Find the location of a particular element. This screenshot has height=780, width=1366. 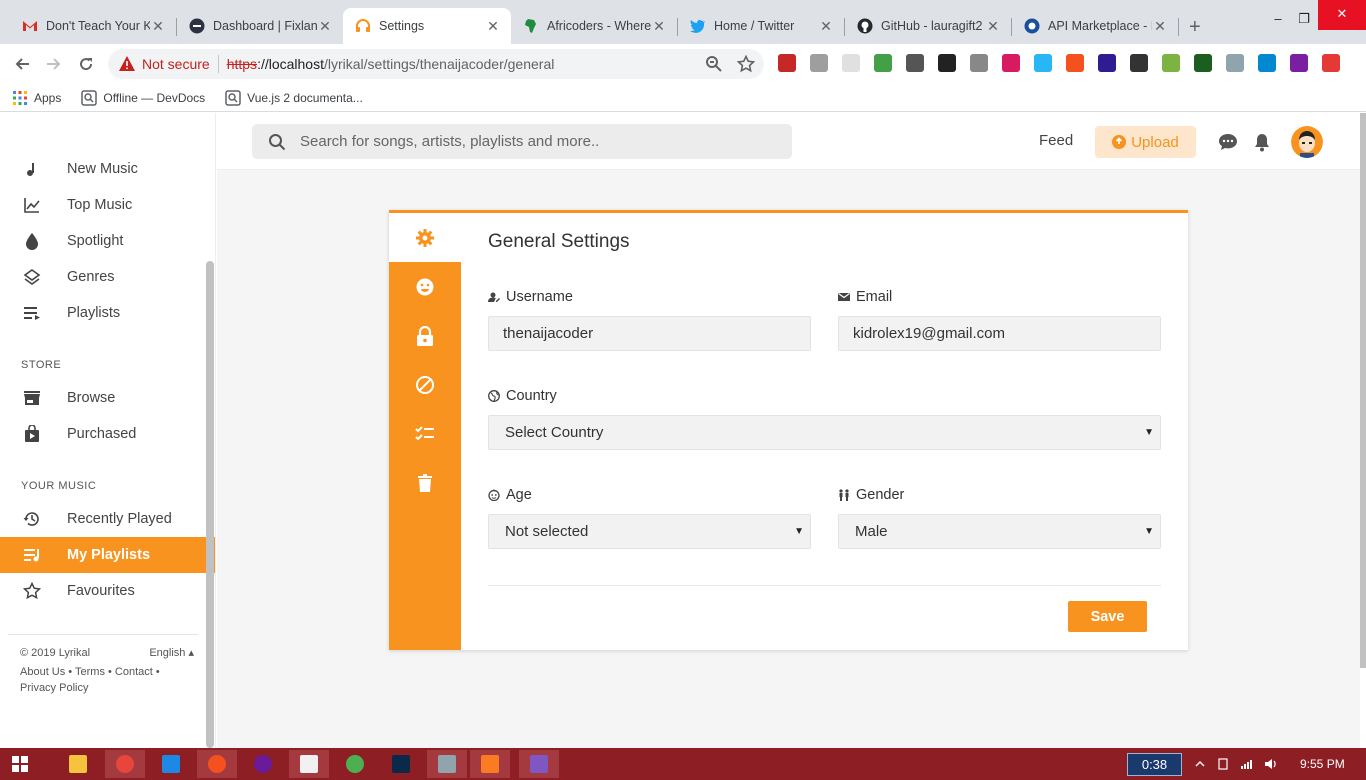

back-button is located at coordinates (22, 64).